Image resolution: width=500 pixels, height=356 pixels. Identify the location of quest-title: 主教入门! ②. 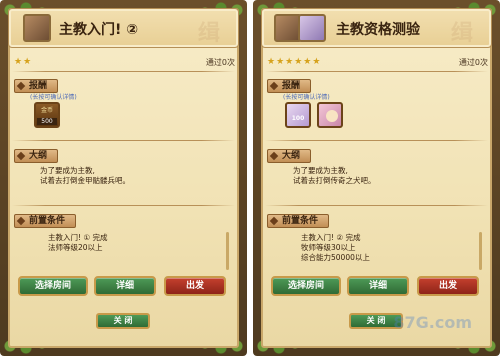
(99, 30).